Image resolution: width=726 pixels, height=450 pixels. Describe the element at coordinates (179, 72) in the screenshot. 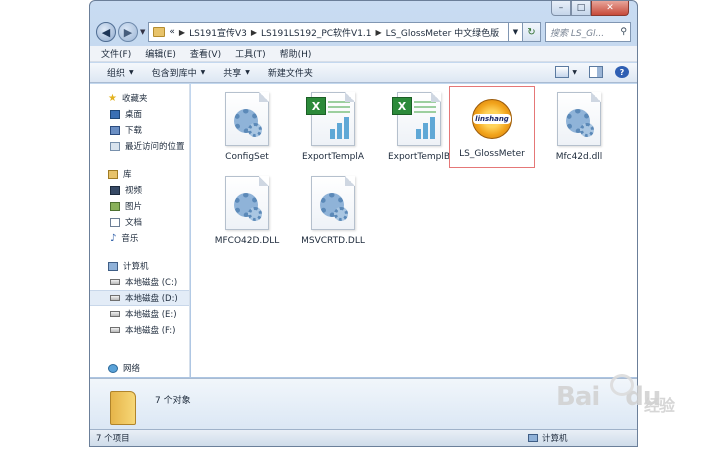

I see `include-in-library-button: 包含到库中 ▼` at that location.